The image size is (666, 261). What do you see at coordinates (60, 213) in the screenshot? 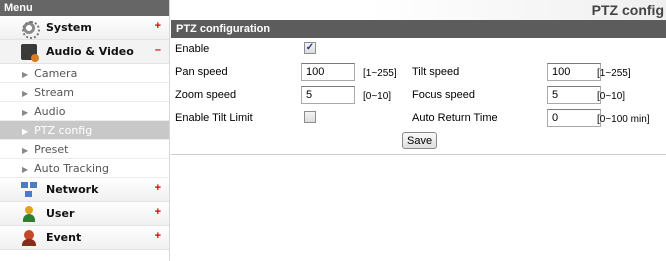
I see `sidebar-category-label: User` at bounding box center [60, 213].